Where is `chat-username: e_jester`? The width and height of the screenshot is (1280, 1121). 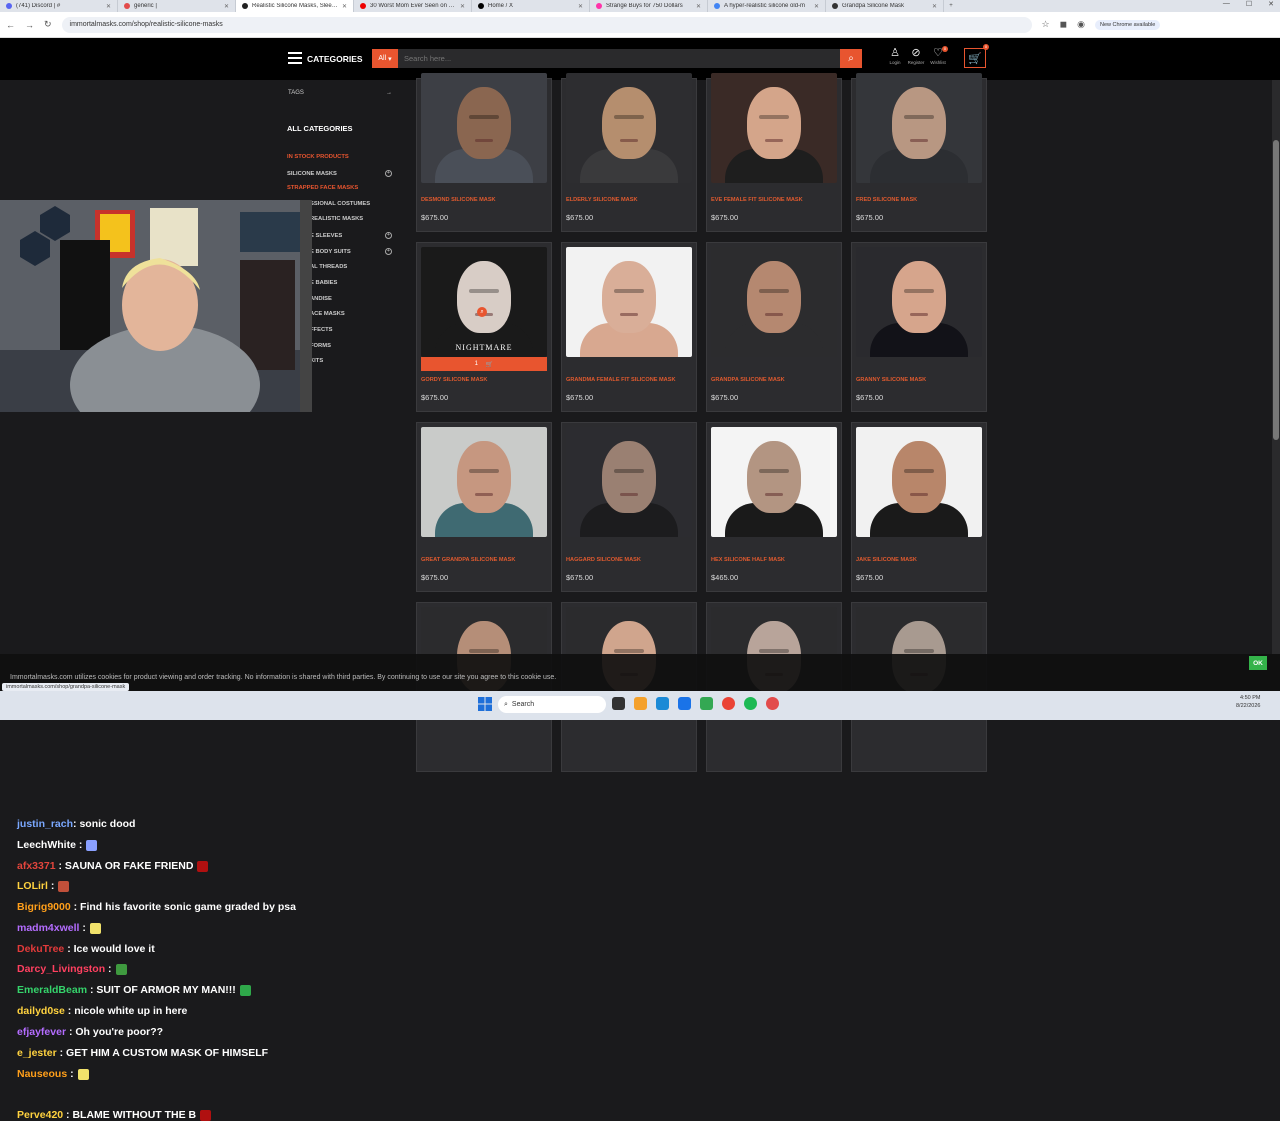 chat-username: e_jester is located at coordinates (37, 1053).